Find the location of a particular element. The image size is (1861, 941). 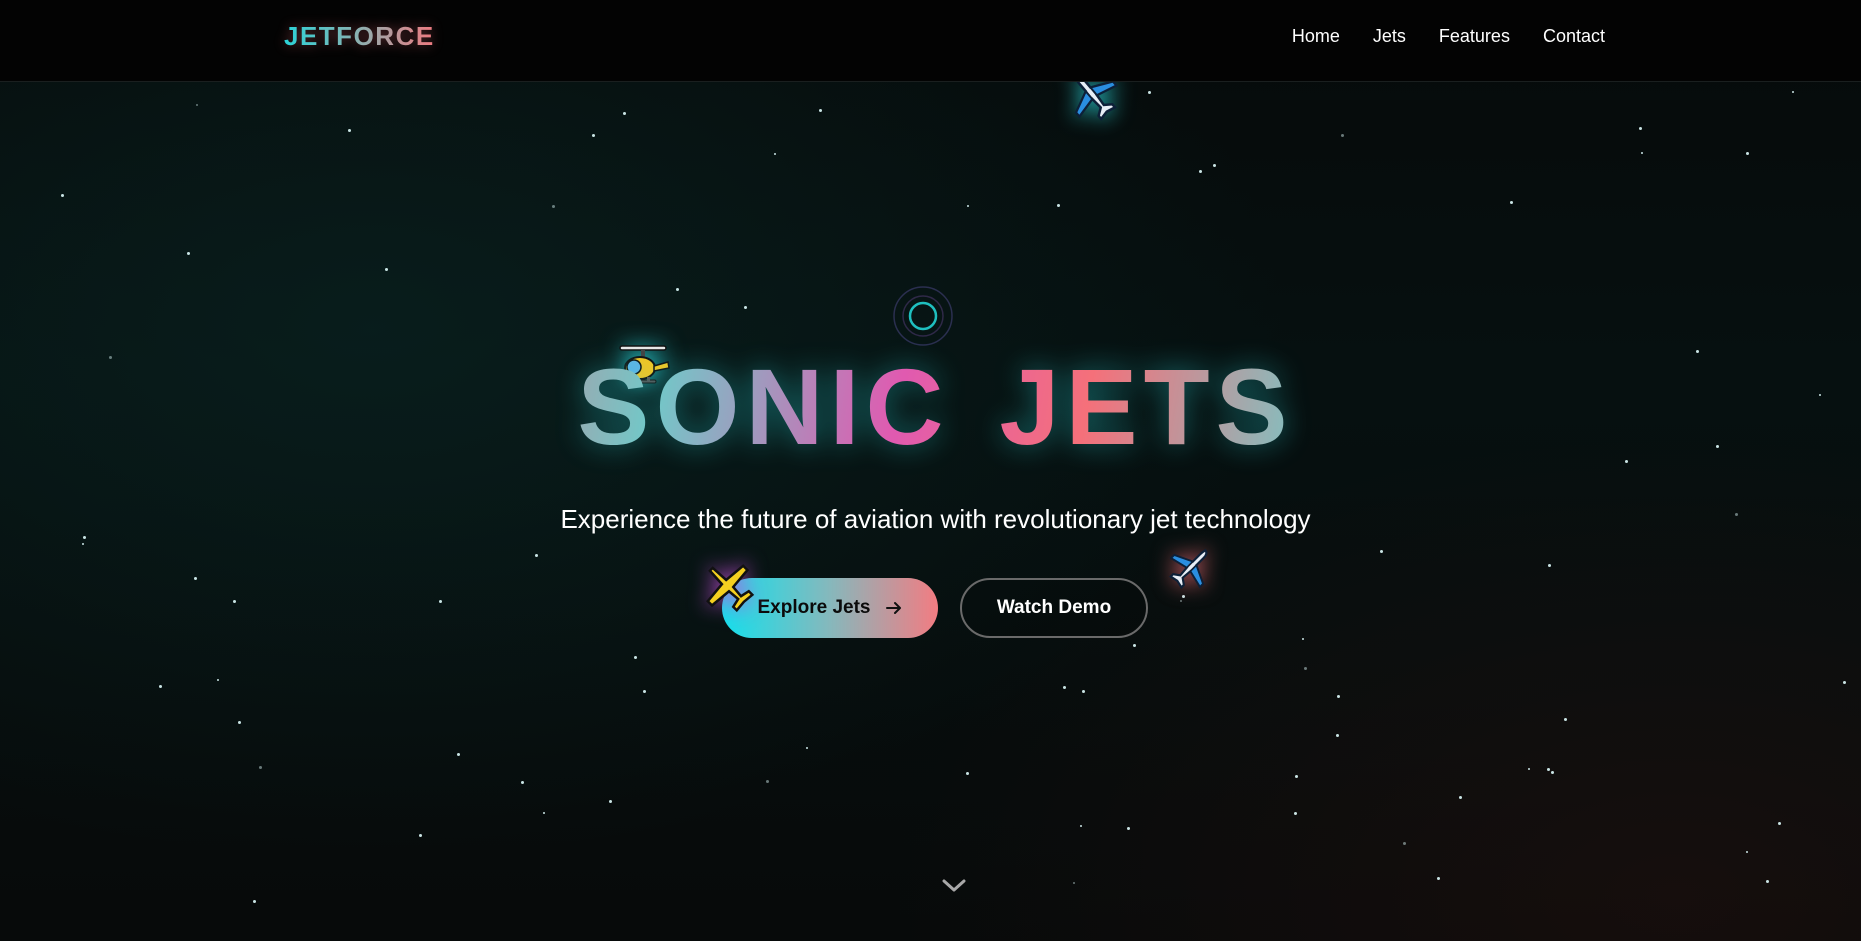

nav-contact: Contact is located at coordinates (1574, 36).